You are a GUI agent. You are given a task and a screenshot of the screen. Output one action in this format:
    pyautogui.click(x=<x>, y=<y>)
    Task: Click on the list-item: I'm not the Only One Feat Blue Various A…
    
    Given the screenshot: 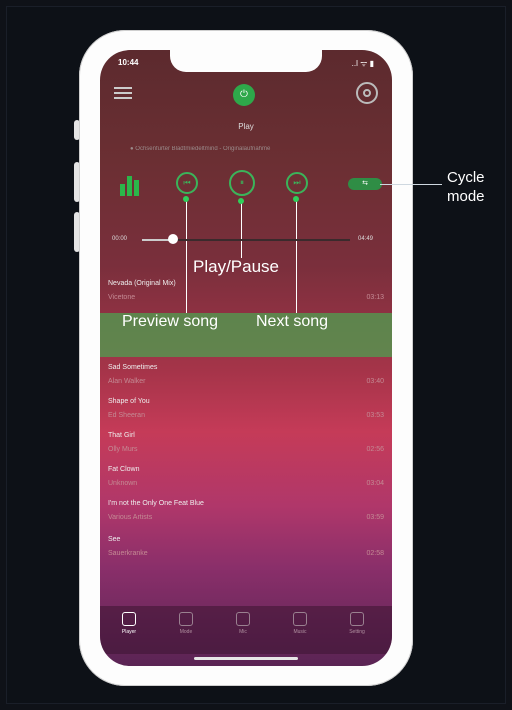 What is the action you would take?
    pyautogui.click(x=246, y=515)
    